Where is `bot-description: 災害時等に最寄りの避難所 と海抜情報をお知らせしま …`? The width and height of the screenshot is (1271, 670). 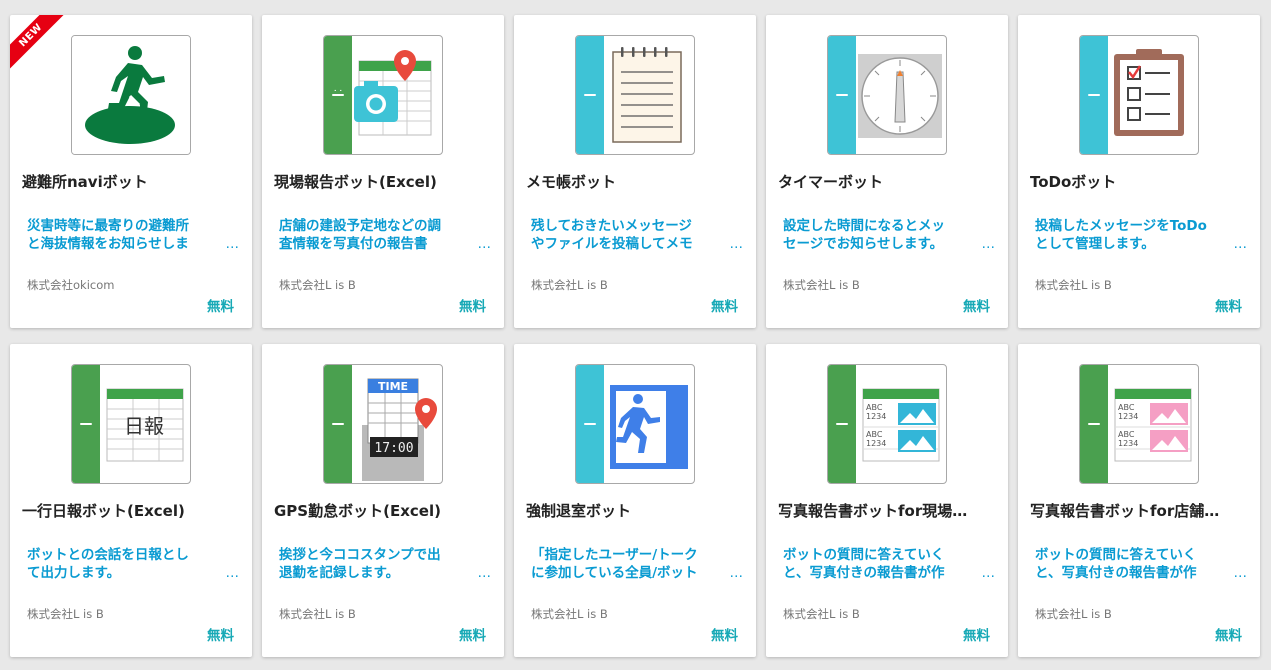
bot-description: 災害時等に最寄りの避難所 と海抜情報をお知らせしま … is located at coordinates (133, 235).